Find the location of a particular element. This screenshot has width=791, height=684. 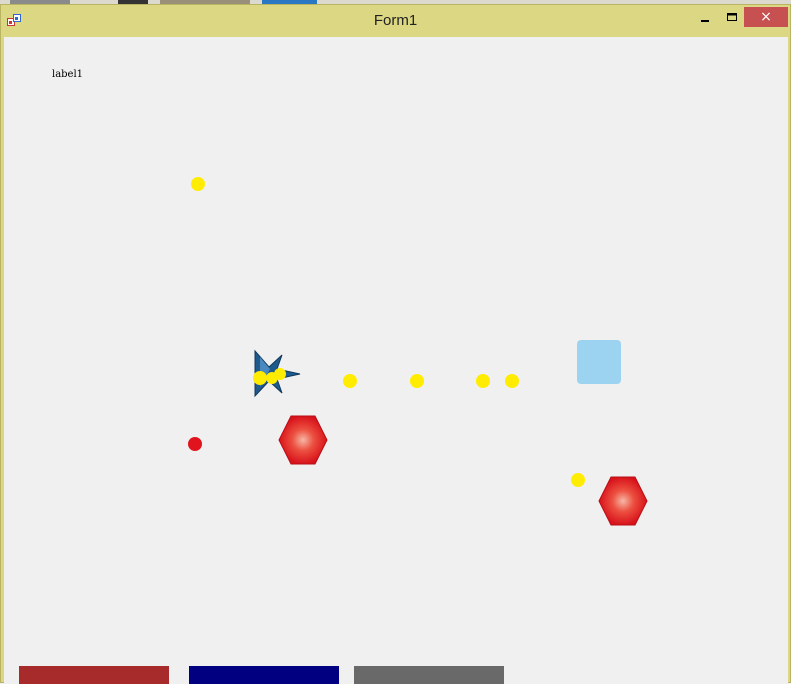

player-ship is located at coordinates (277, 373).